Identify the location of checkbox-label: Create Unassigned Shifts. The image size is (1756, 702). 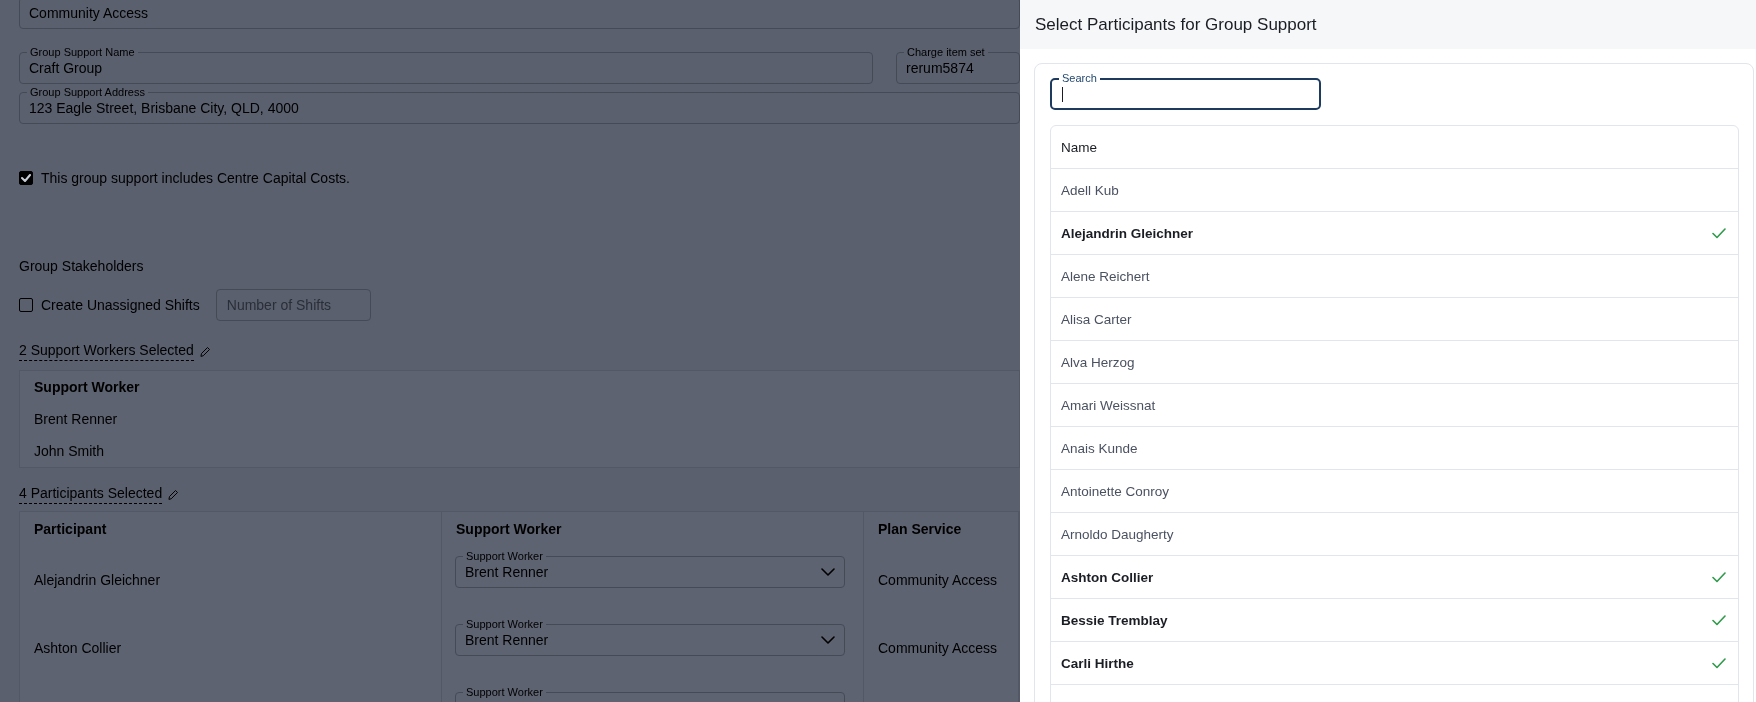
(120, 305).